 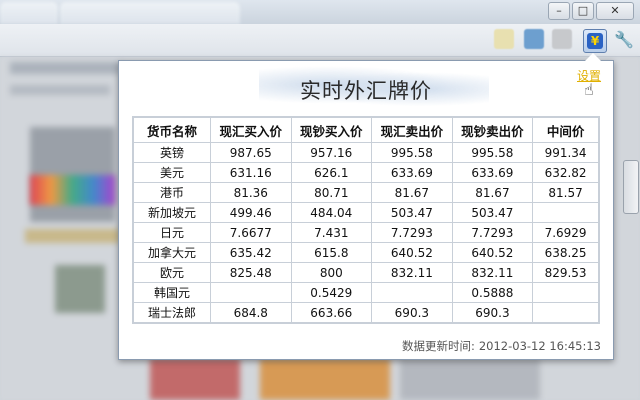 I want to click on popup-arrow, so click(x=593, y=57).